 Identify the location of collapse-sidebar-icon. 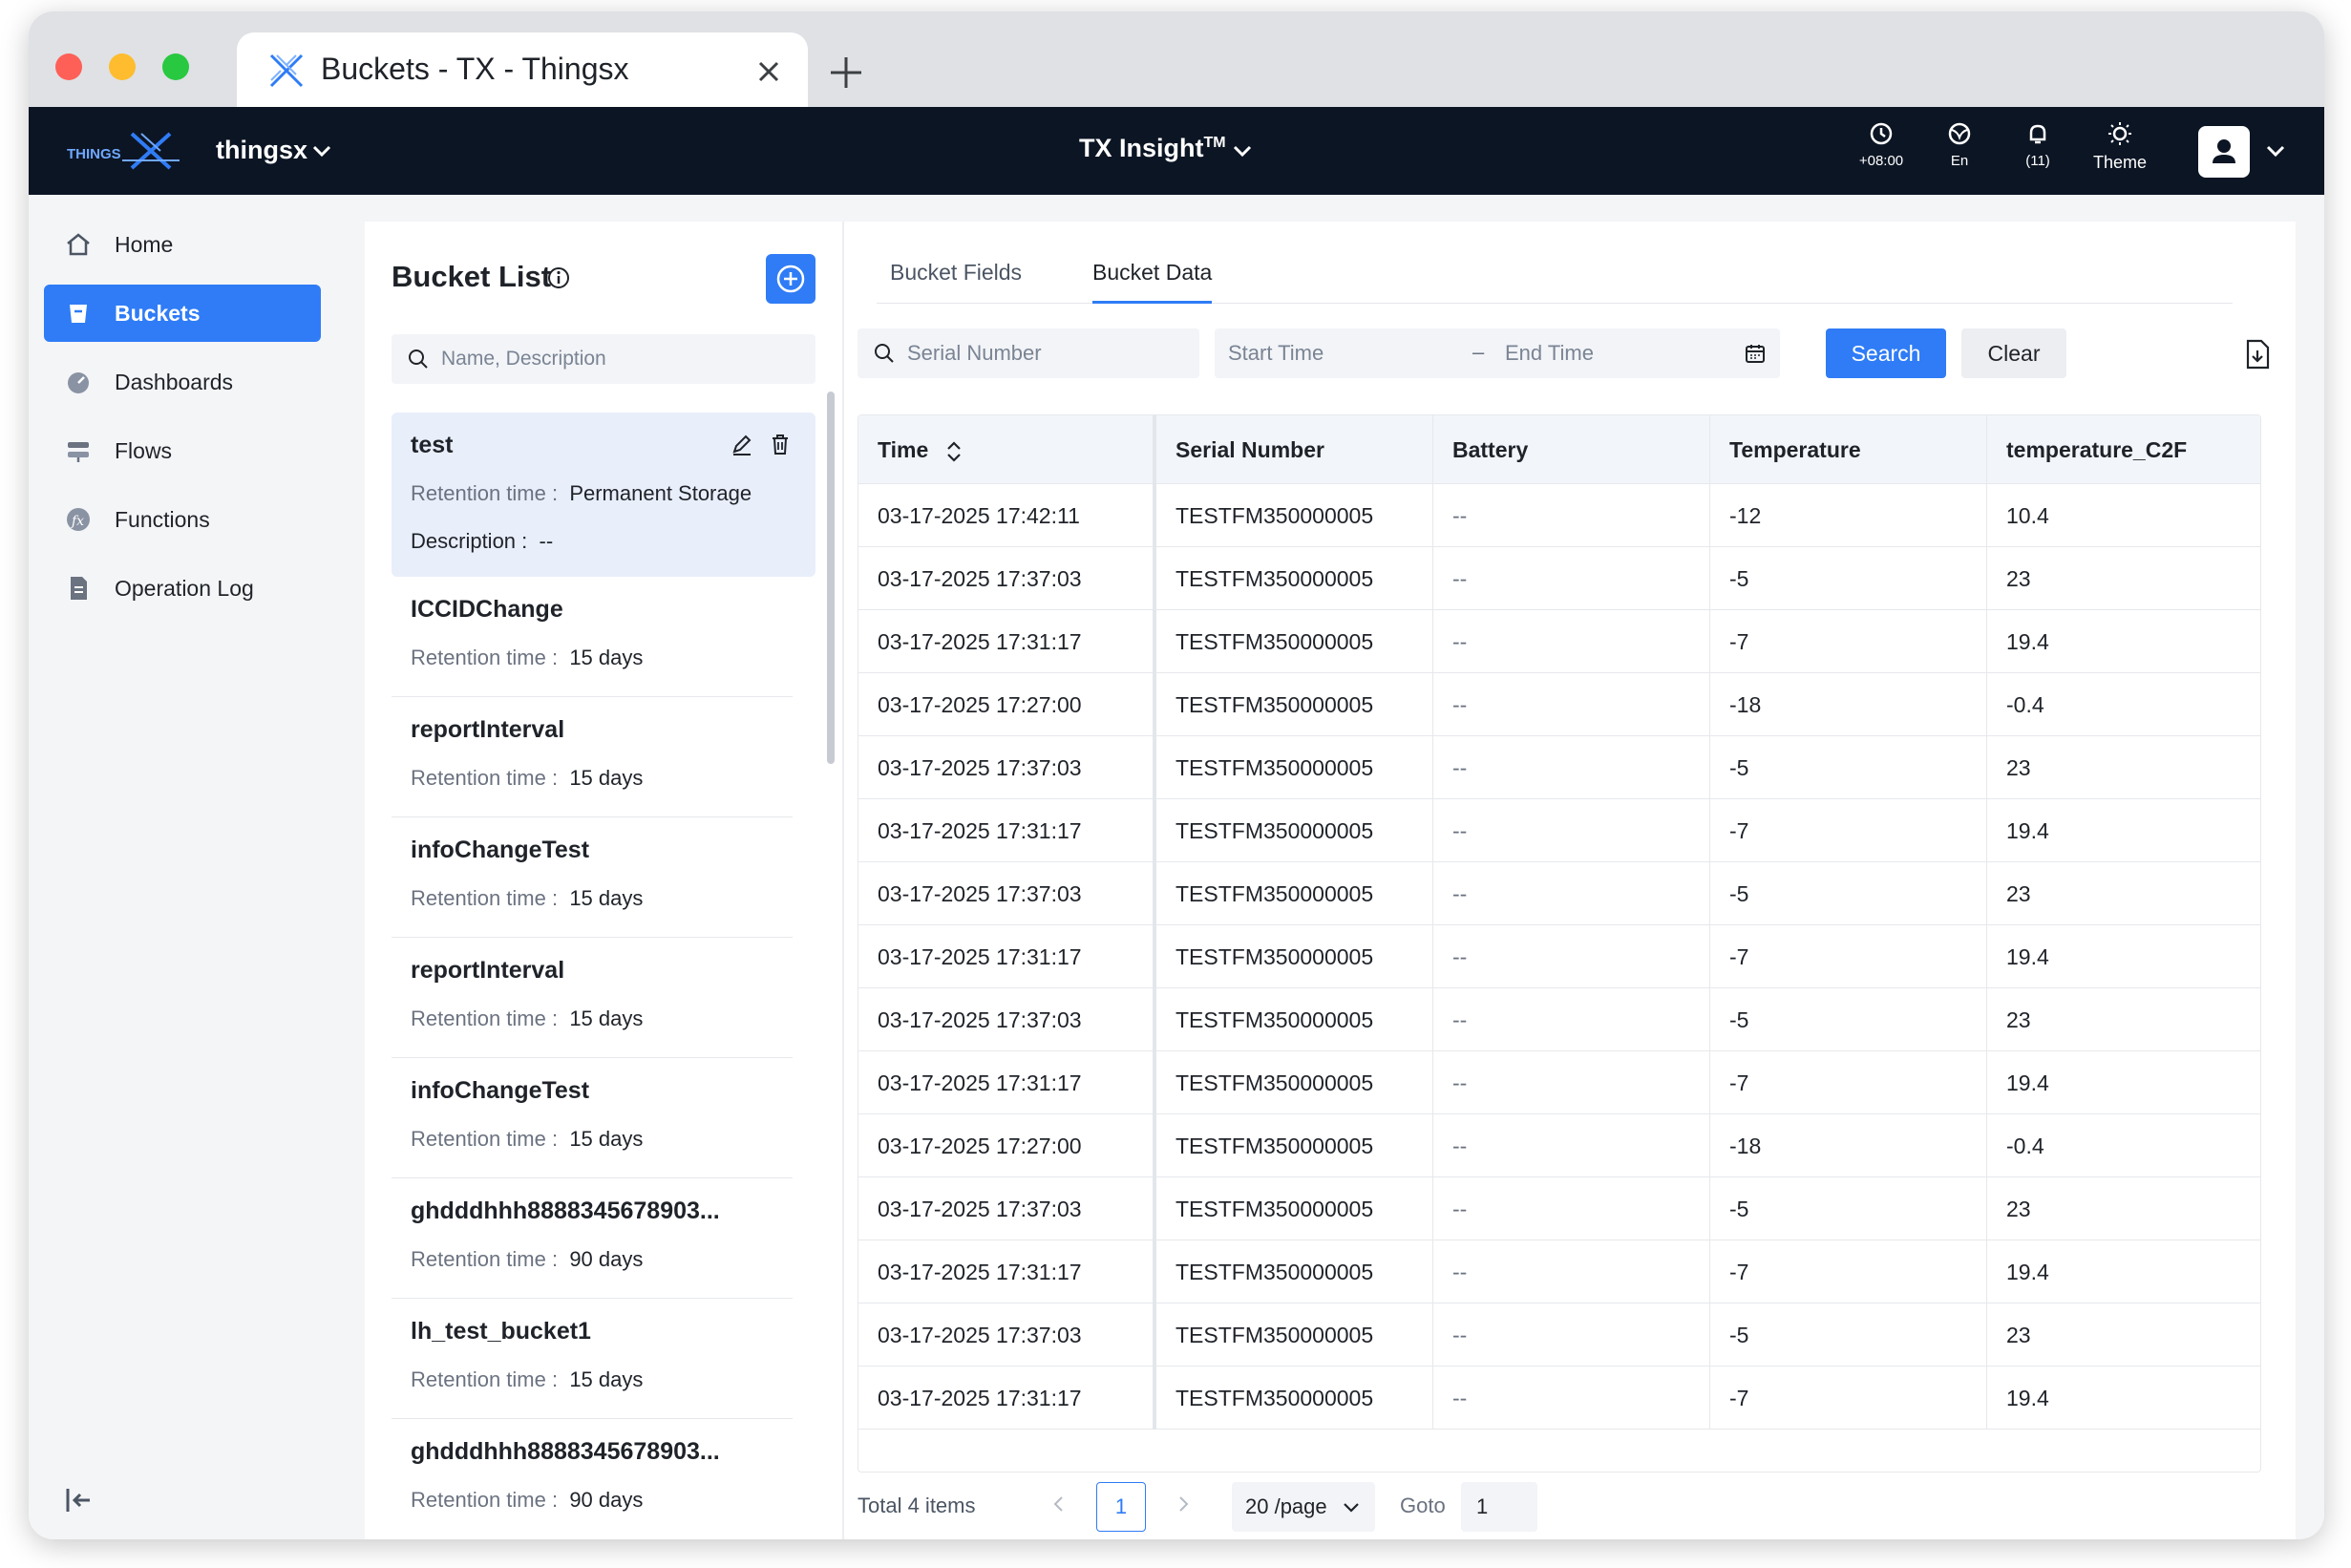
(79, 1500).